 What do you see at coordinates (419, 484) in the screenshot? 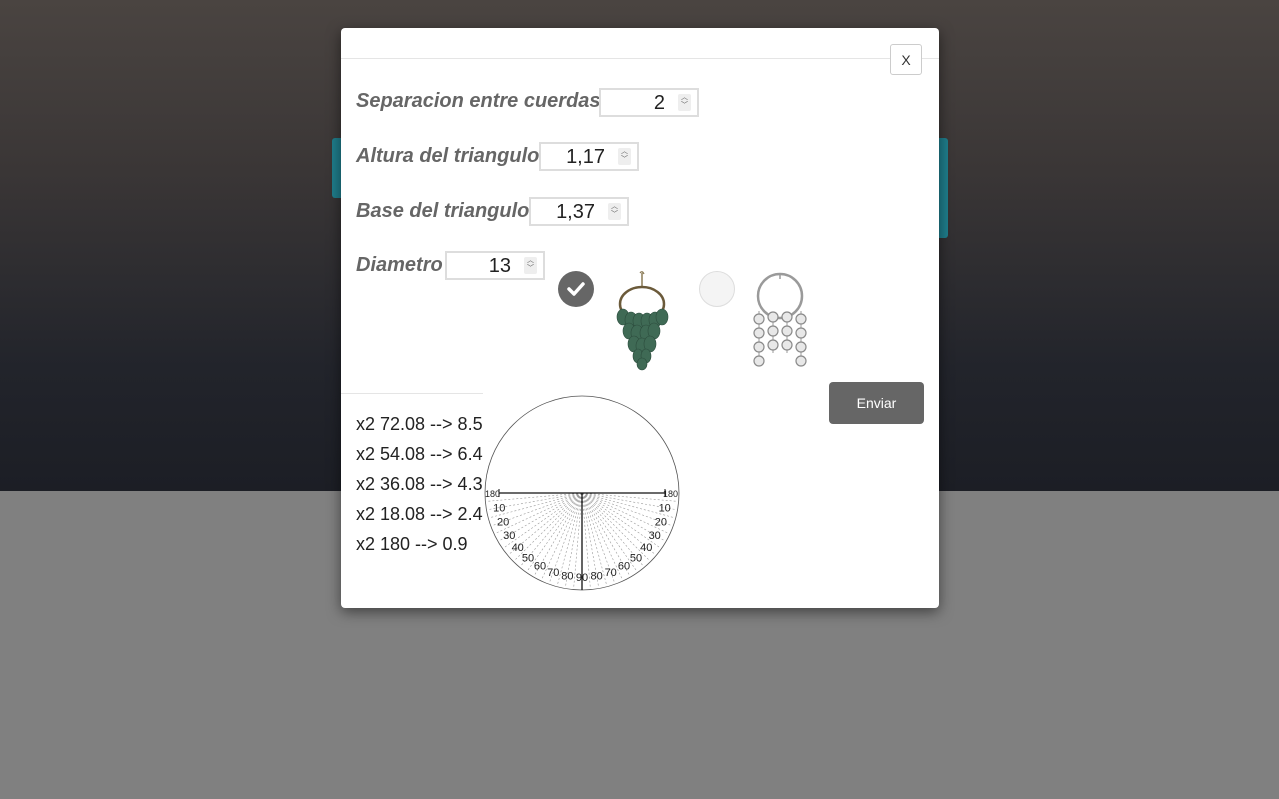
I see `result-line: x2 36.08 --> 4.3` at bounding box center [419, 484].